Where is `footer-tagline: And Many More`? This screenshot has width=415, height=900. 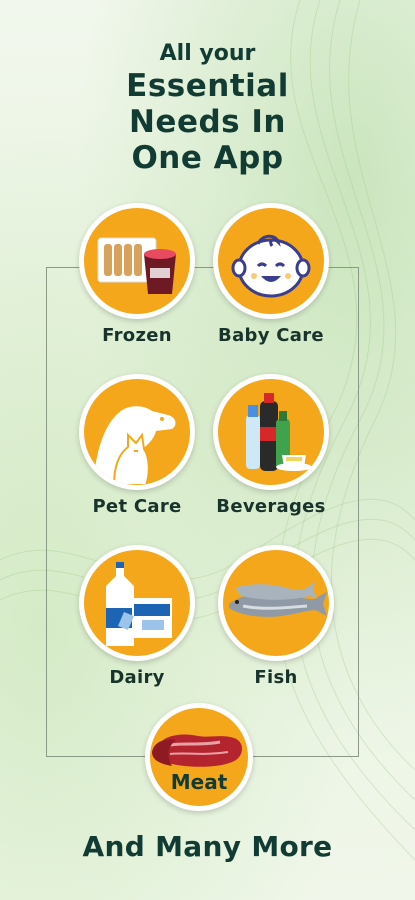 footer-tagline: And Many More is located at coordinates (207, 846).